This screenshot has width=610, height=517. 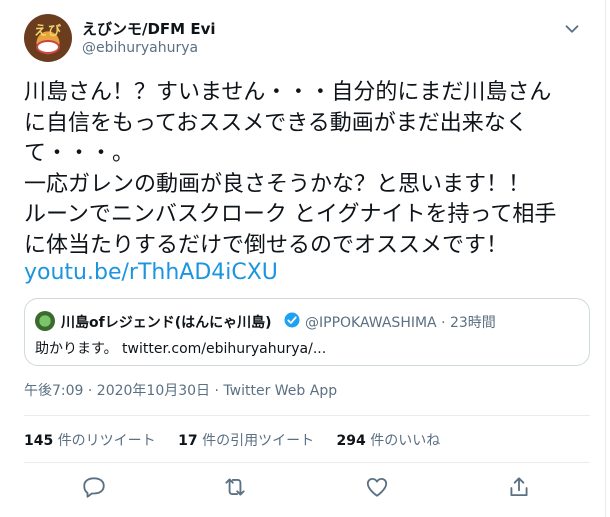 What do you see at coordinates (45, 321) in the screenshot?
I see `quoted-avatar` at bounding box center [45, 321].